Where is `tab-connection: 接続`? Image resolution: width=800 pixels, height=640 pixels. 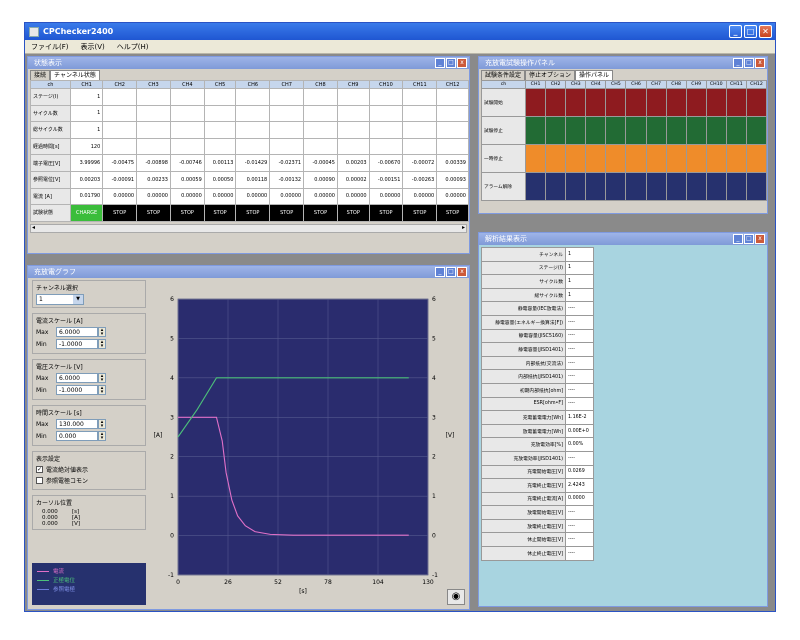 tab-connection: 接続 is located at coordinates (40, 75).